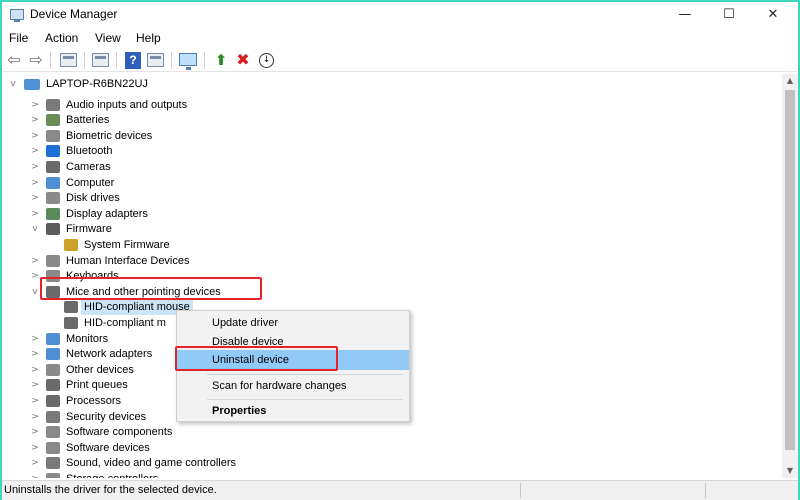  I want to click on menu-view: View, so click(108, 38).